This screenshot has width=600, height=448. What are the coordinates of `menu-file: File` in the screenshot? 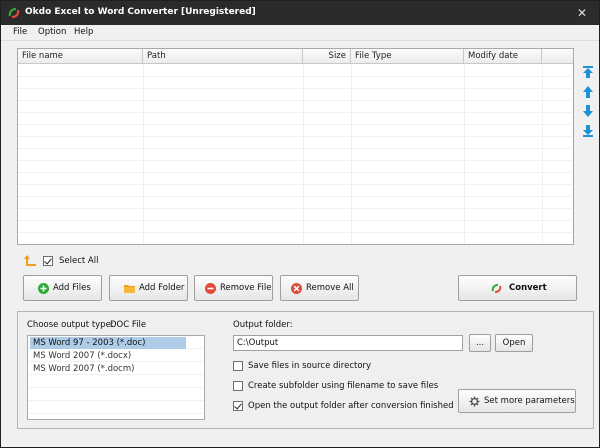 It's located at (20, 32).